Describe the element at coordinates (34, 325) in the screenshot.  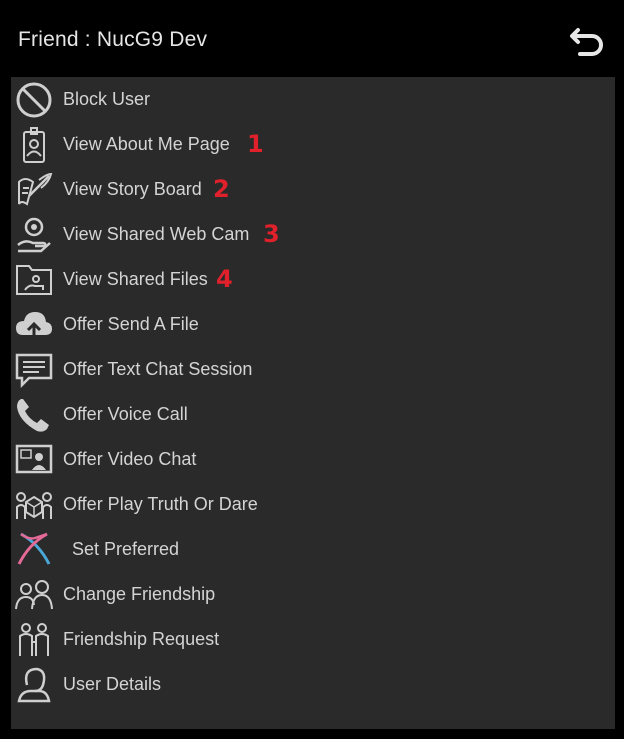
I see `cloud-upload-icon` at that location.